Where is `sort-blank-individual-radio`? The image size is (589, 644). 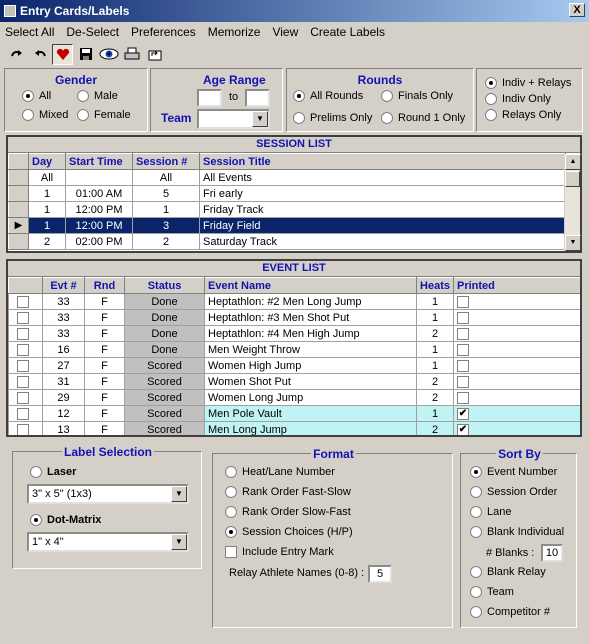
sort-blank-individual-radio is located at coordinates (476, 532).